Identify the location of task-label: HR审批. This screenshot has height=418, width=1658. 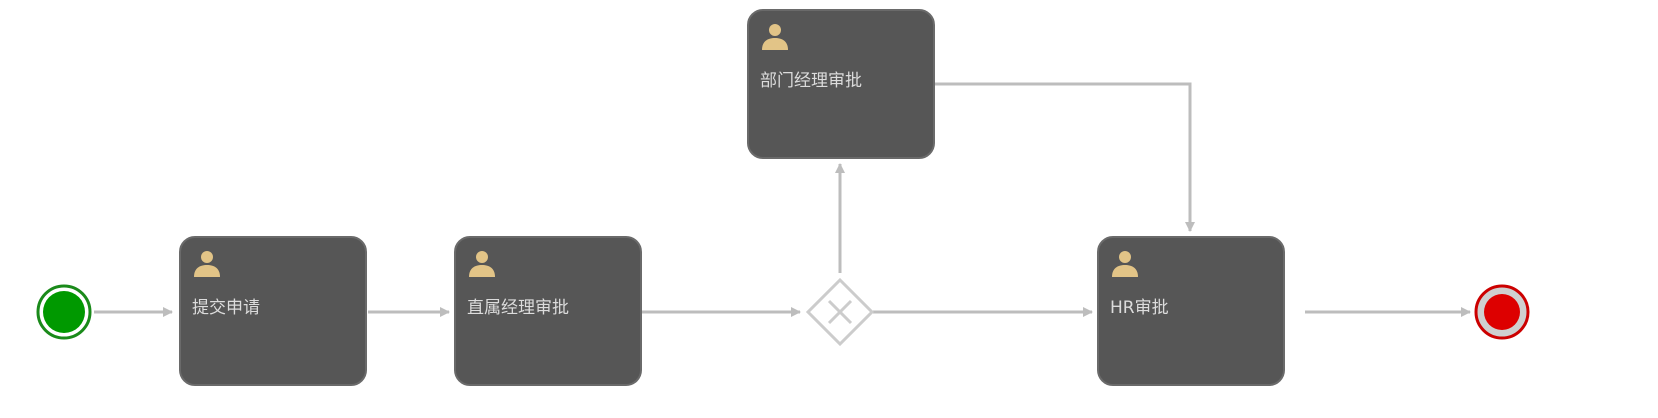
(1139, 308).